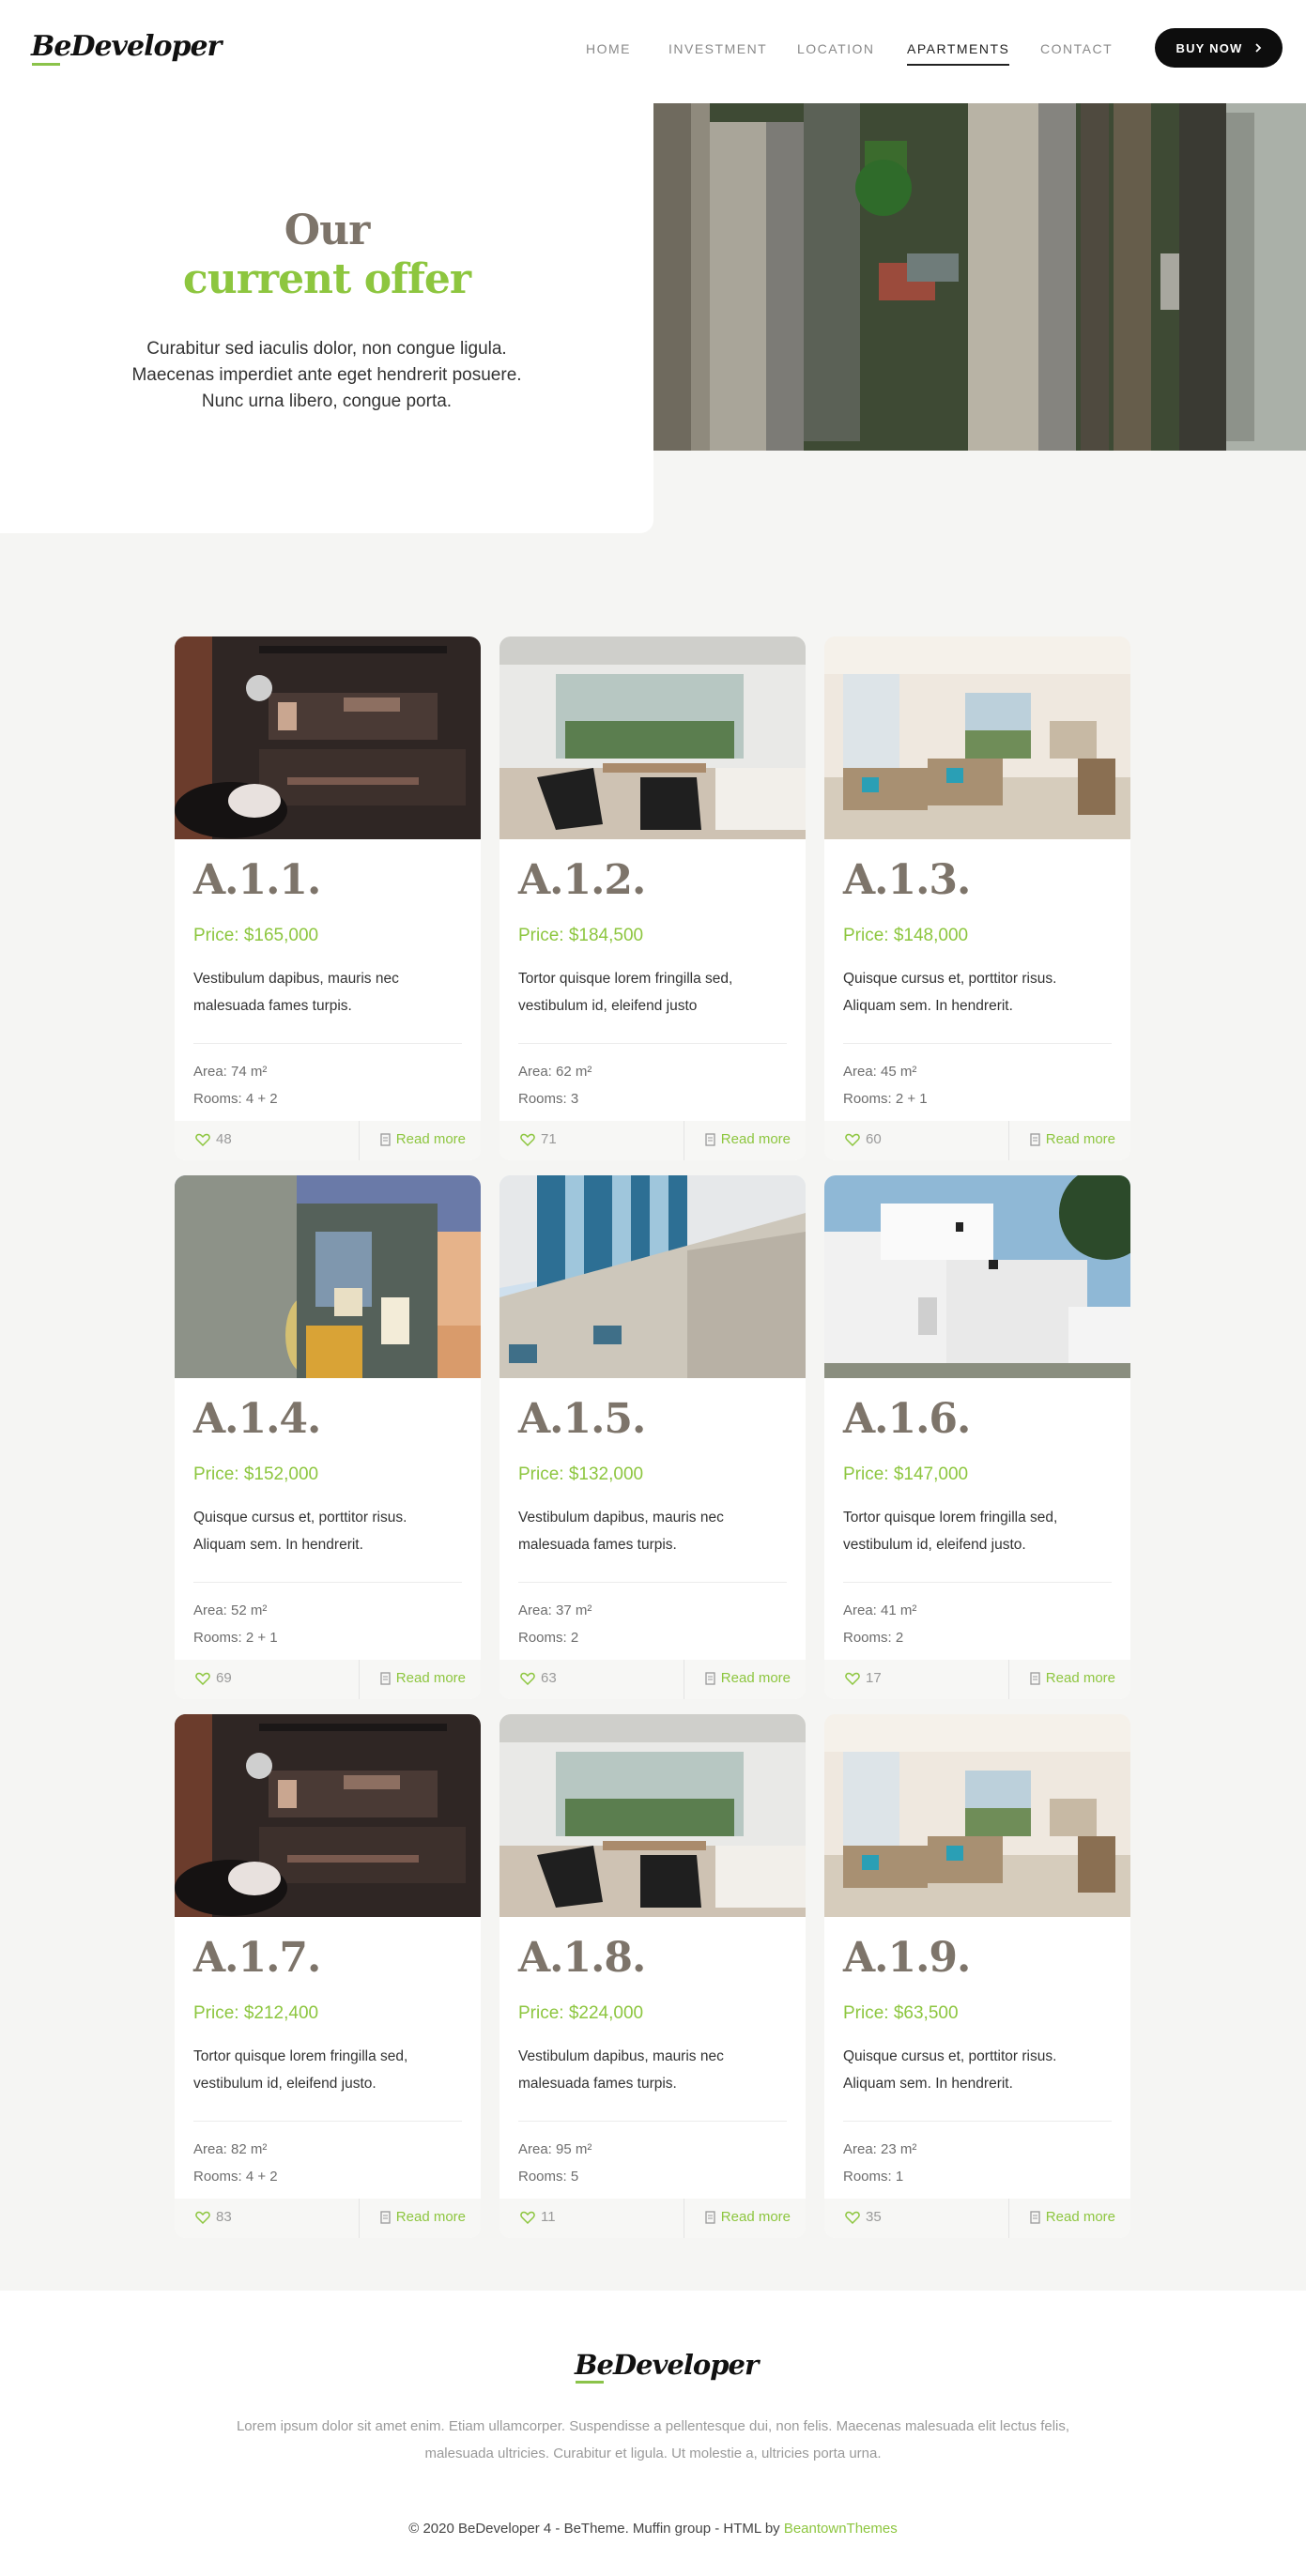 The width and height of the screenshot is (1306, 2576). Describe the element at coordinates (548, 1638) in the screenshot. I see `apartment-rooms: Rooms: 2` at that location.